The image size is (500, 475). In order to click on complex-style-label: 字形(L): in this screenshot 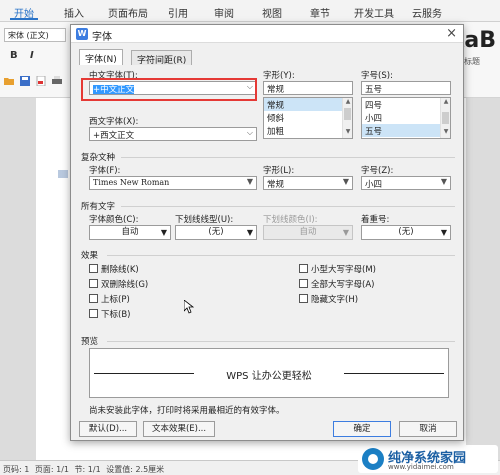, I will do `click(279, 171)`.